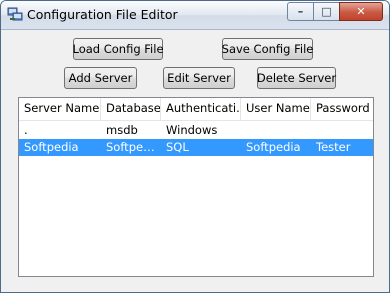  I want to click on cell-authentication: Windows, so click(192, 130).